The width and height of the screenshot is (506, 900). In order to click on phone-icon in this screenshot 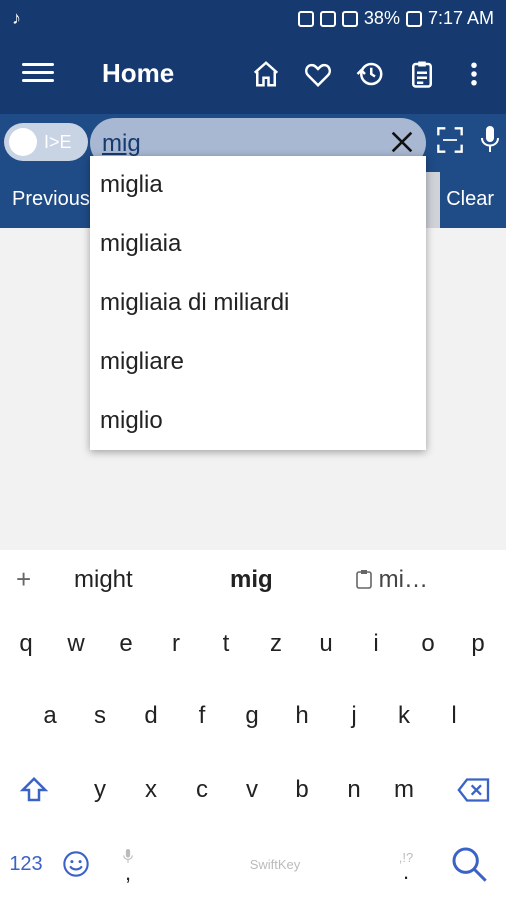, I will do `click(305, 18)`.